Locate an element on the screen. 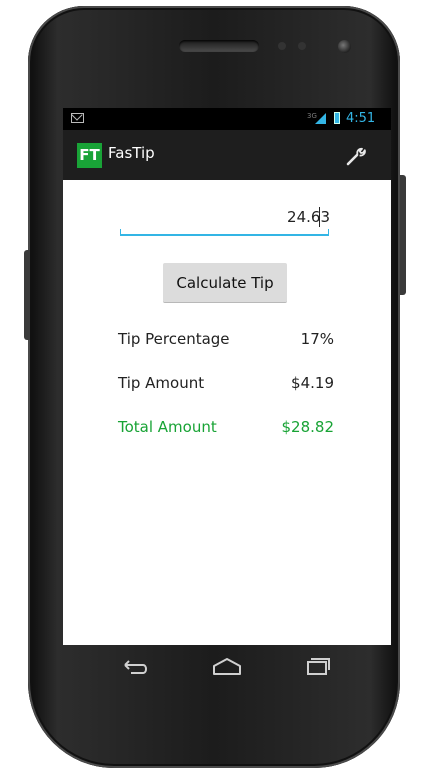  bill-amount-input is located at coordinates (227, 217).